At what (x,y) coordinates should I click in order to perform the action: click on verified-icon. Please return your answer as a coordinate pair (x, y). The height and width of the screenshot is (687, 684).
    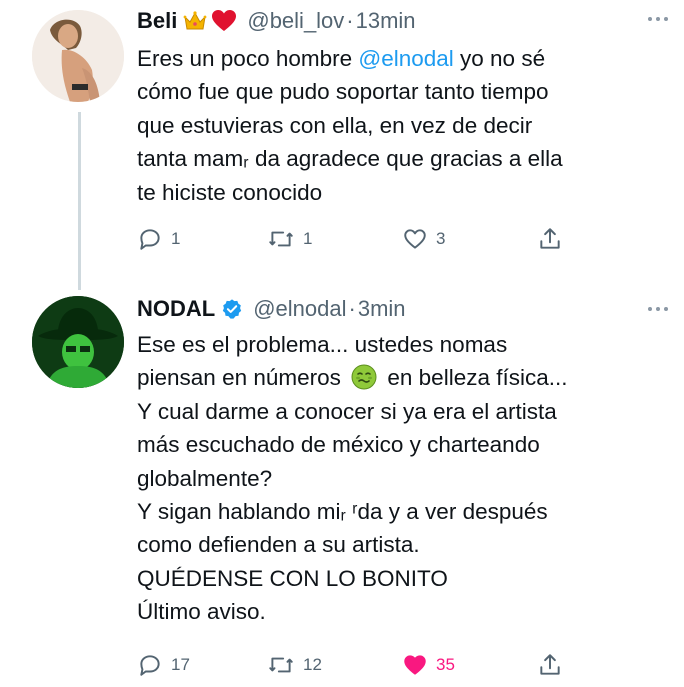
    Looking at the image, I should click on (232, 309).